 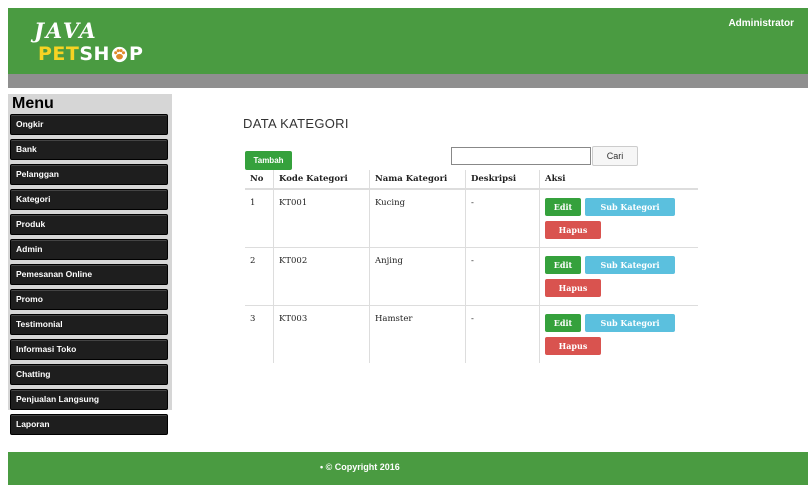 I want to click on cell-kode: KT001, so click(x=321, y=218).